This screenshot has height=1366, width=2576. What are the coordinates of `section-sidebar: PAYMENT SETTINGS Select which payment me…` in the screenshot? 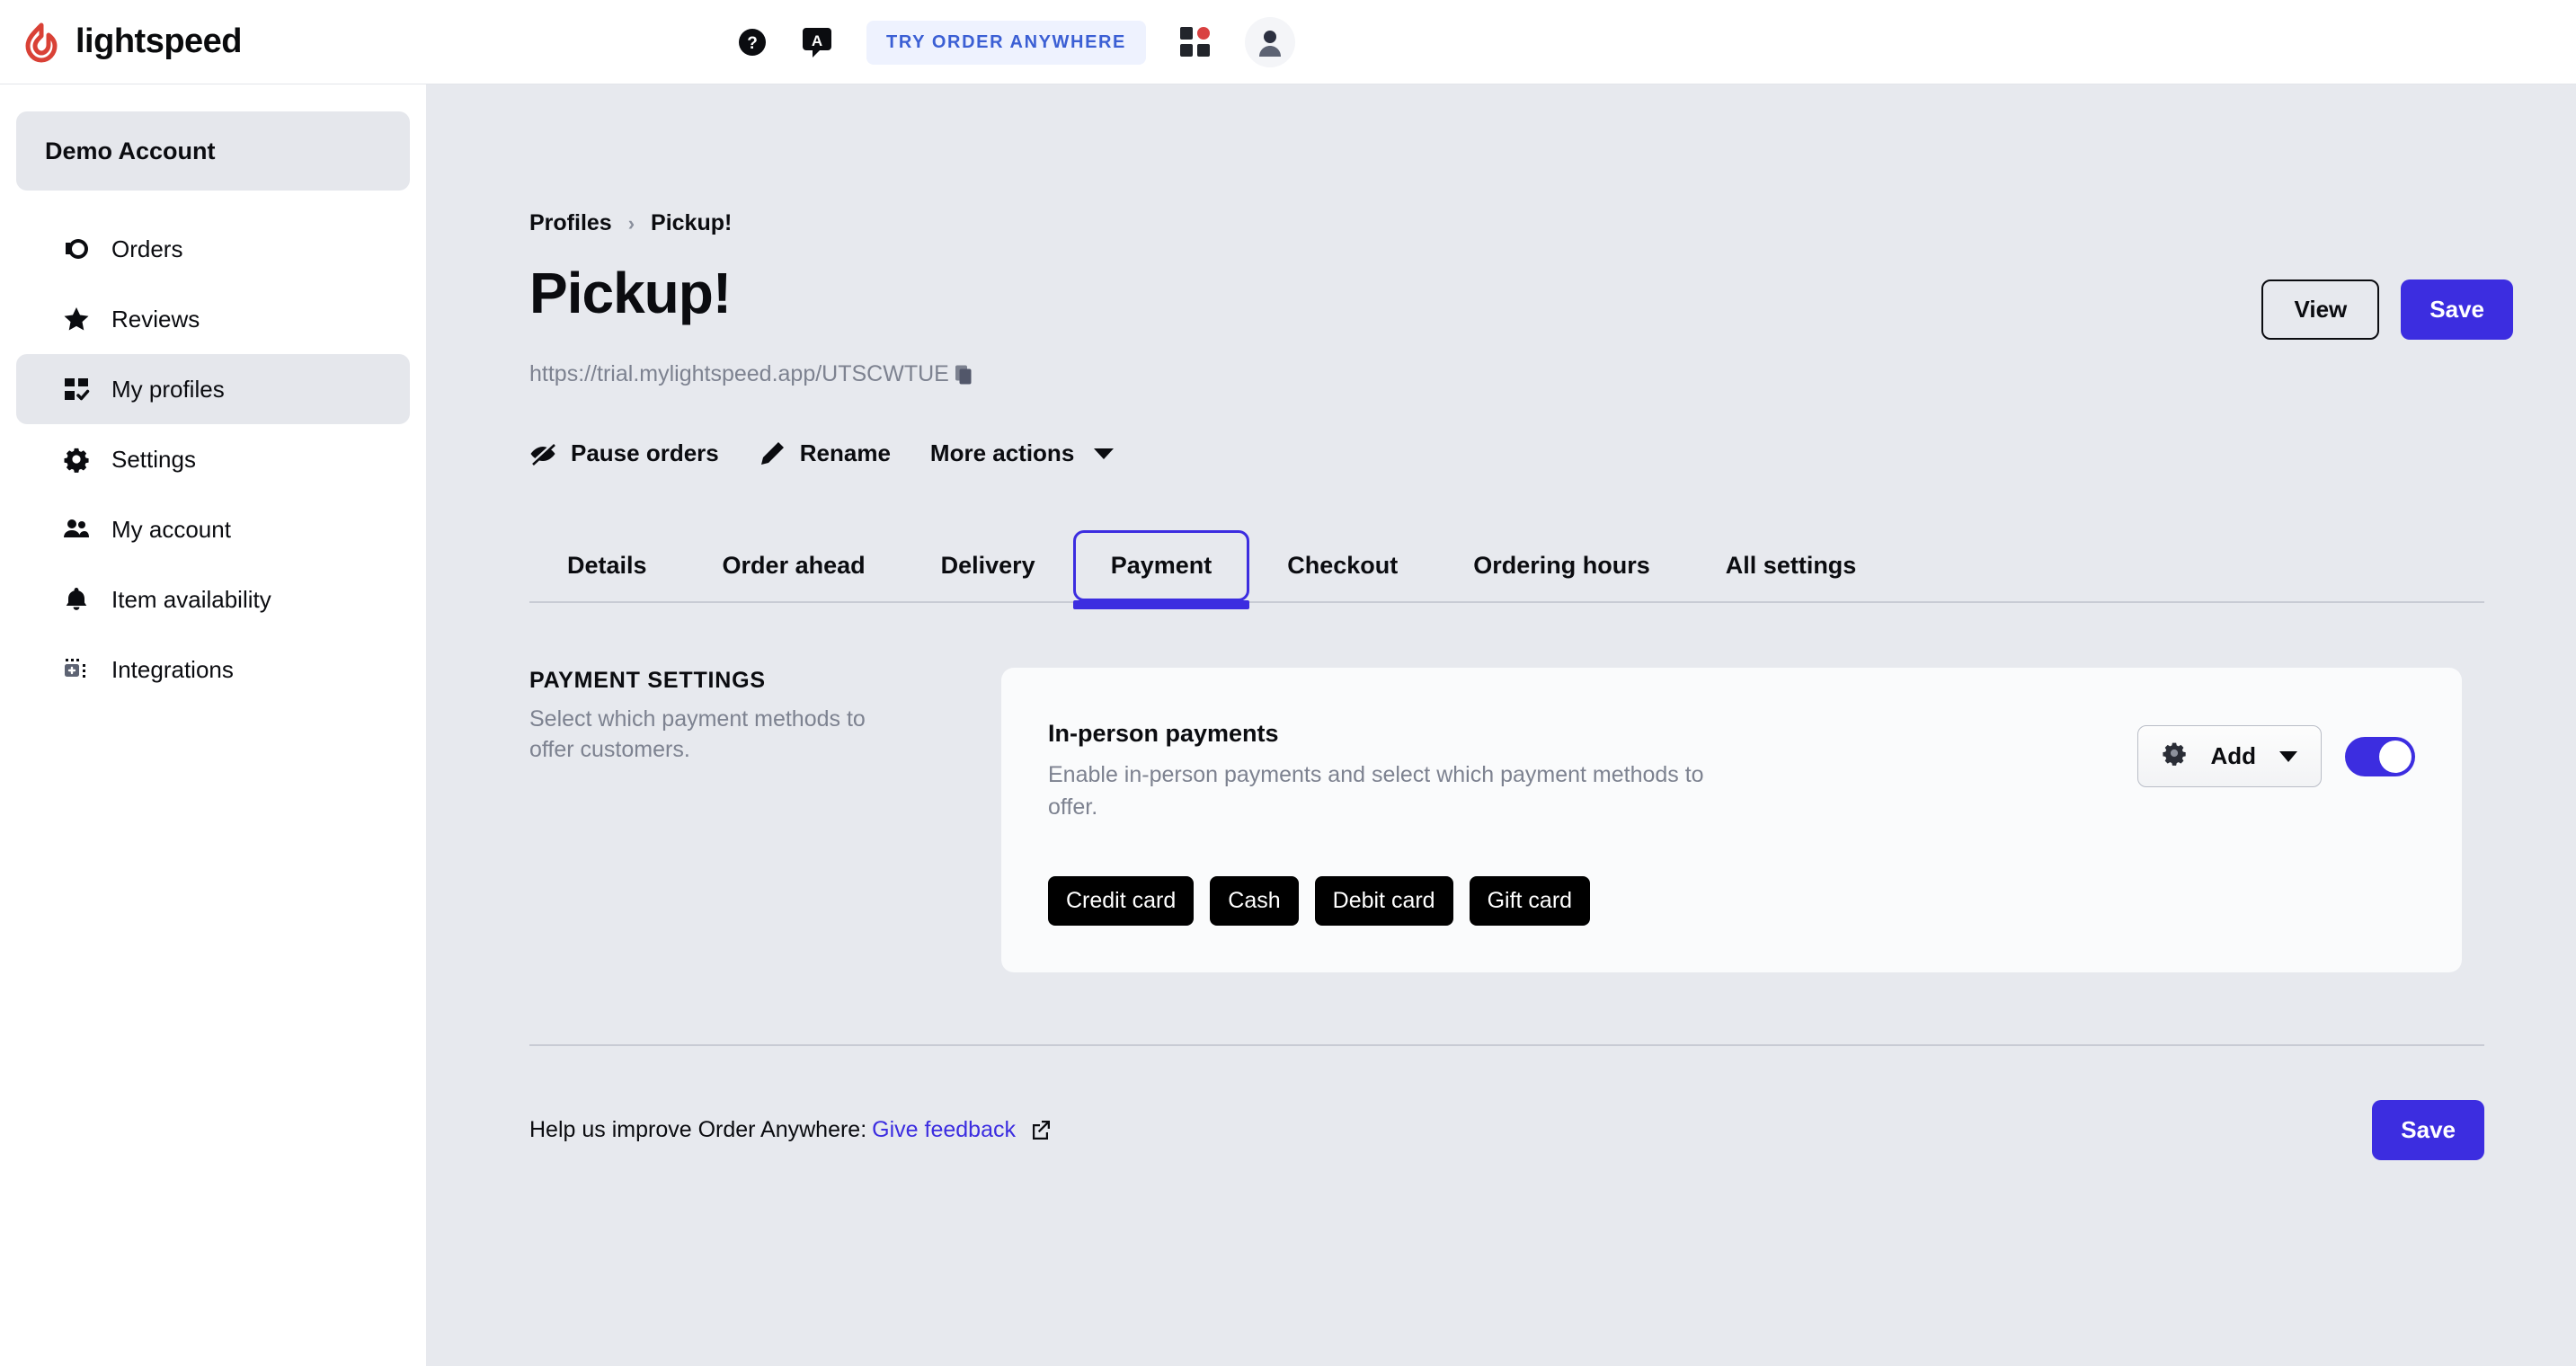 It's located at (738, 820).